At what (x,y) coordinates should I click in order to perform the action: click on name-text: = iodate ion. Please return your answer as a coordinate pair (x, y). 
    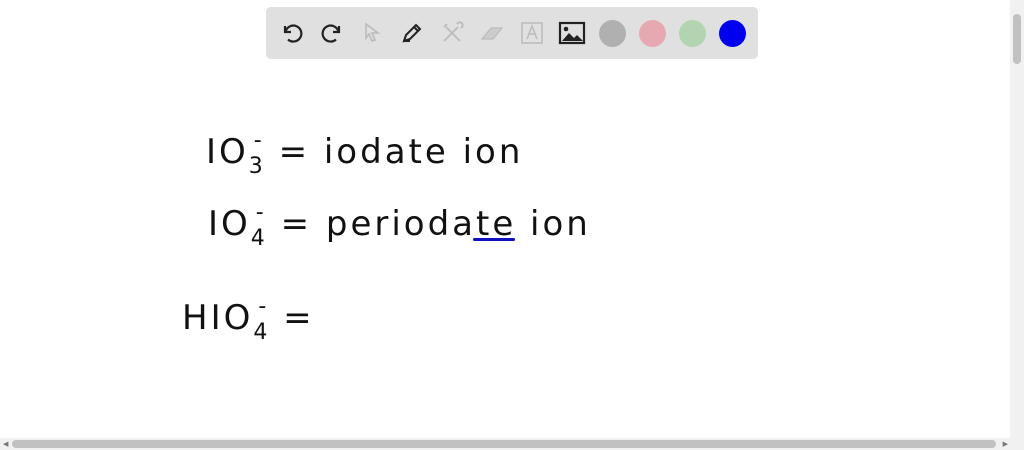
    Looking at the image, I should click on (401, 152).